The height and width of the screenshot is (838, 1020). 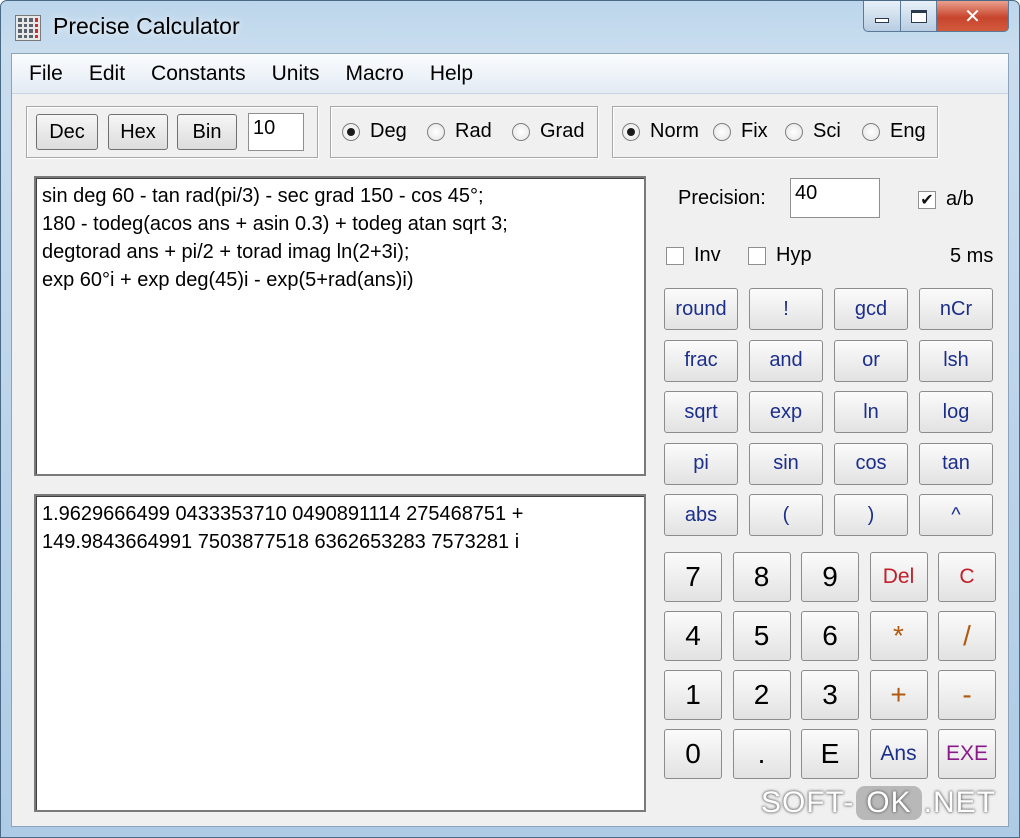 I want to click on close-button: ✕, so click(x=973, y=16).